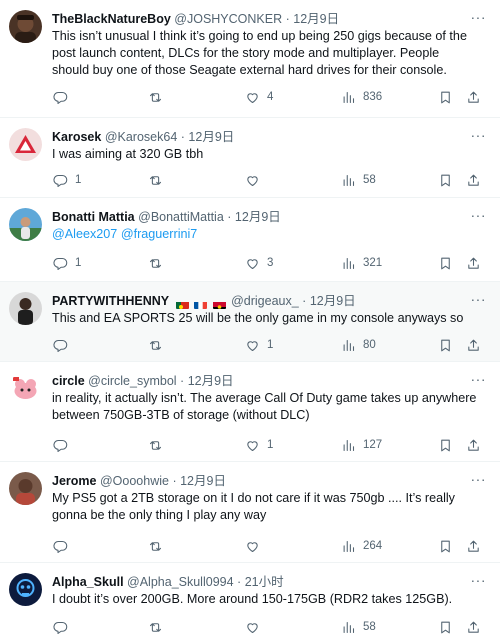 Image resolution: width=500 pixels, height=643 pixels. I want to click on display-name: Bonatti Mattia, so click(93, 217).